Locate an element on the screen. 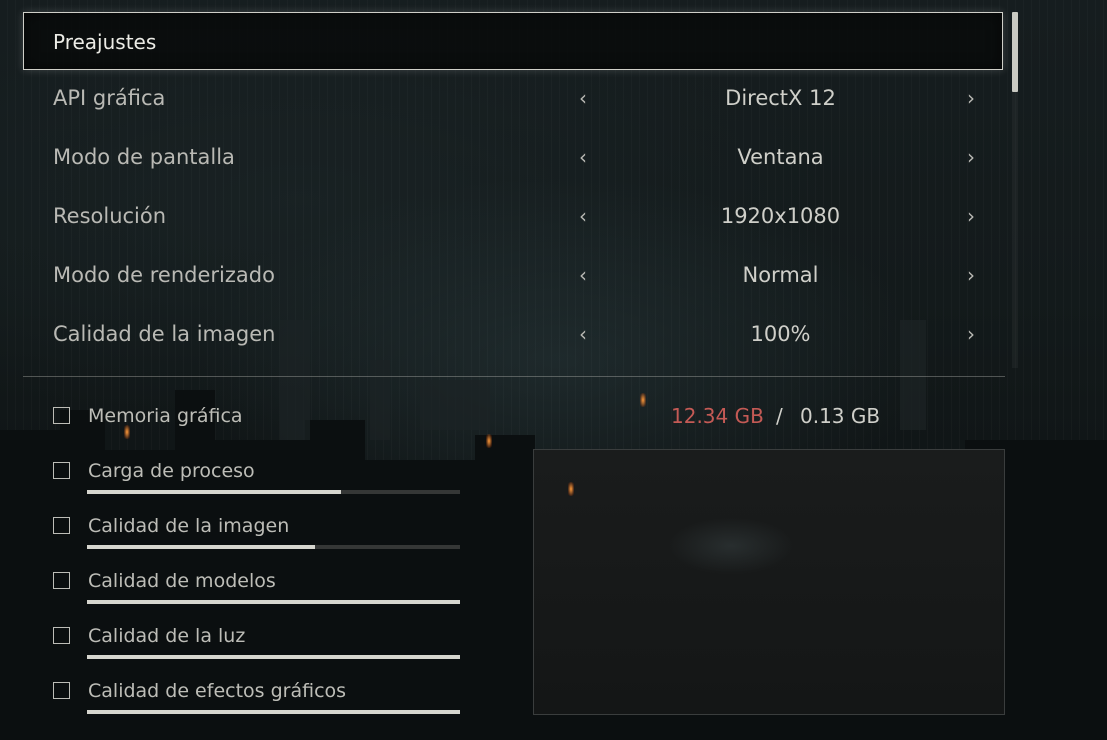  image-quality-bar-fill is located at coordinates (201, 547).